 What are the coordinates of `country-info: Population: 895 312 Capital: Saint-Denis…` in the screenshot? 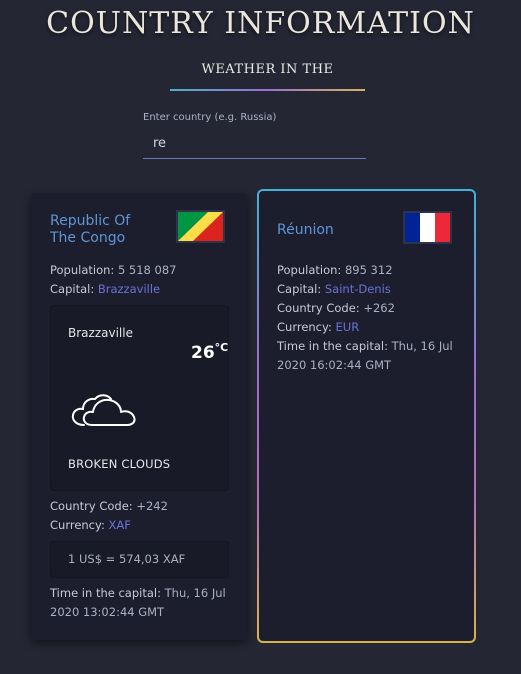 It's located at (369, 318).